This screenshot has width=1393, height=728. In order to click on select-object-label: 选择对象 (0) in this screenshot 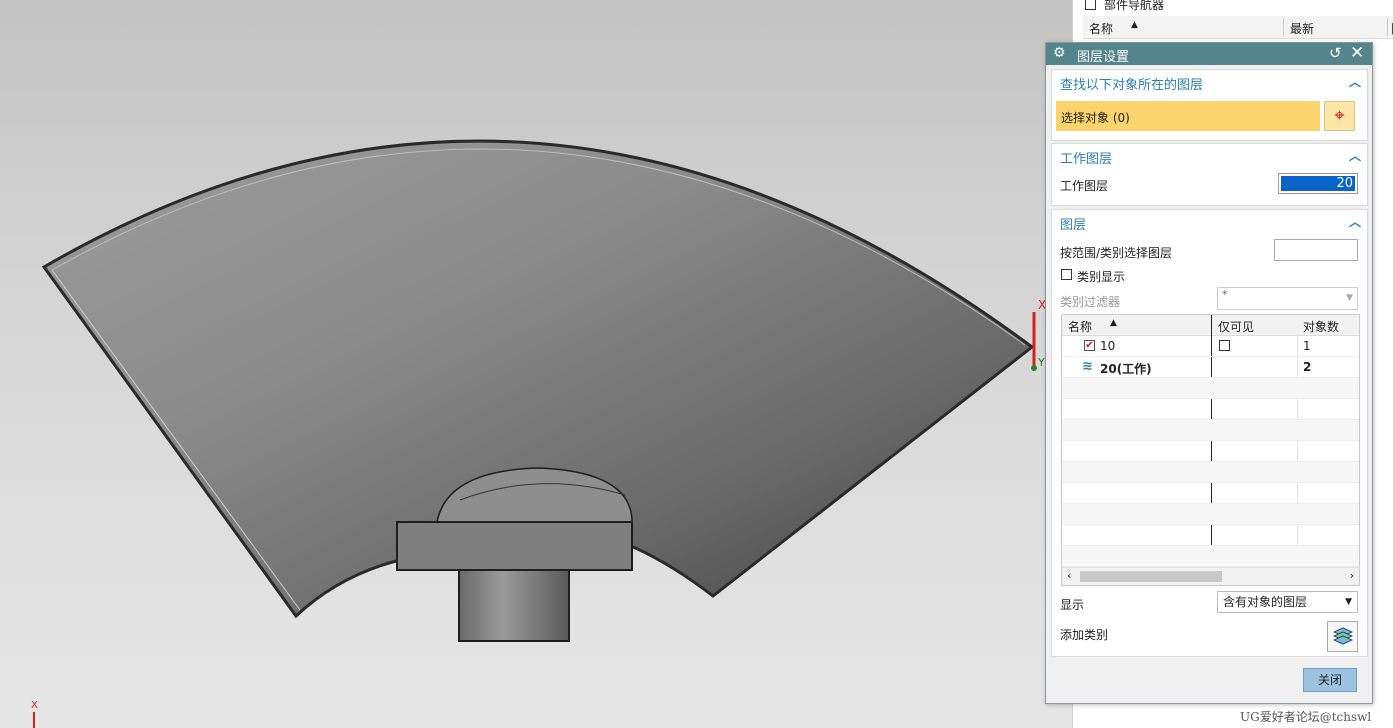, I will do `click(1095, 118)`.